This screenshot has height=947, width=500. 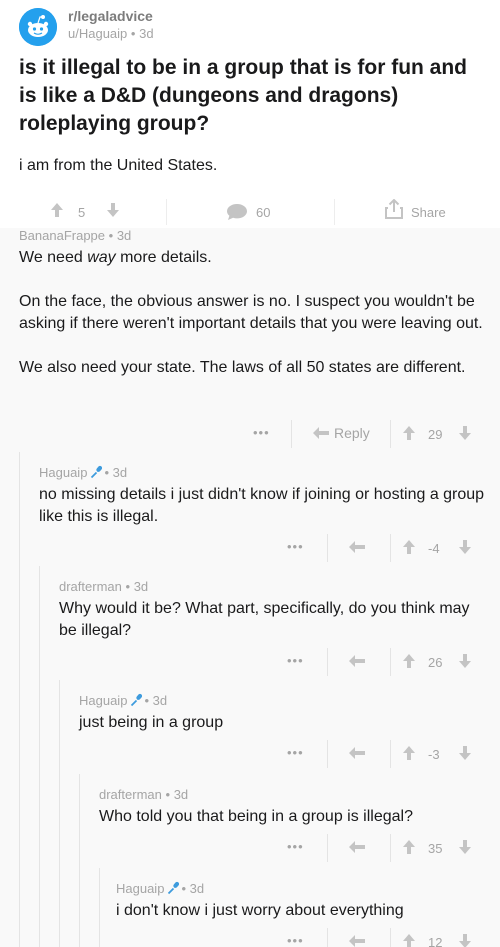 I want to click on comment-score: 29, so click(x=435, y=434).